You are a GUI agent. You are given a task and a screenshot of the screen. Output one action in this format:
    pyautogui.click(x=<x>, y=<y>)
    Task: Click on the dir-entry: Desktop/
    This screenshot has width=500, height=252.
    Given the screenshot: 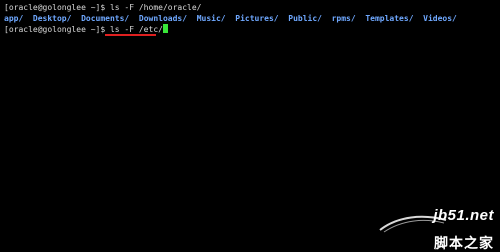 What is the action you would take?
    pyautogui.click(x=52, y=18)
    